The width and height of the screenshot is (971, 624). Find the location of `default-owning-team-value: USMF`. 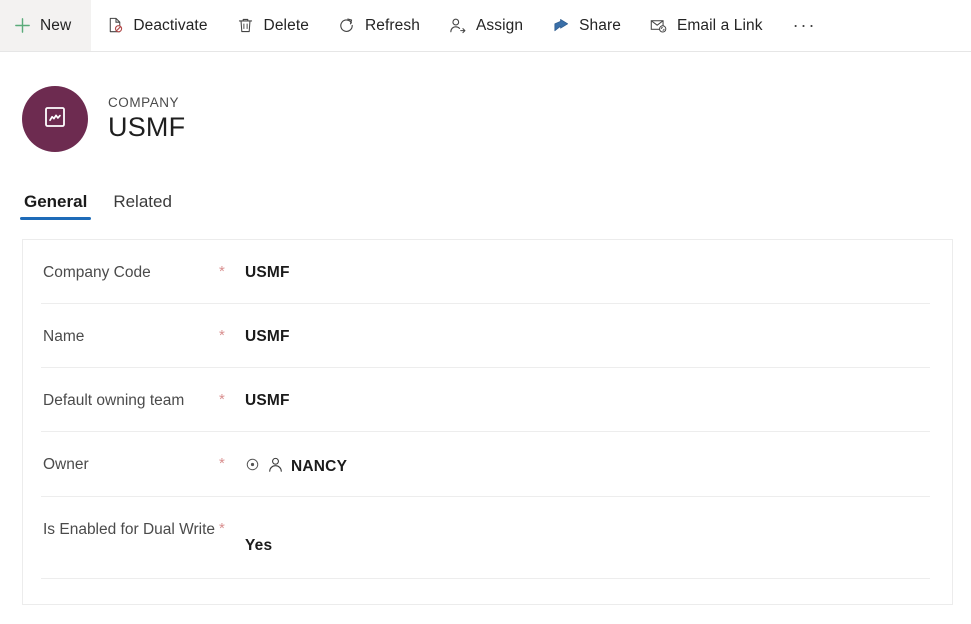

default-owning-team-value: USMF is located at coordinates (267, 400).